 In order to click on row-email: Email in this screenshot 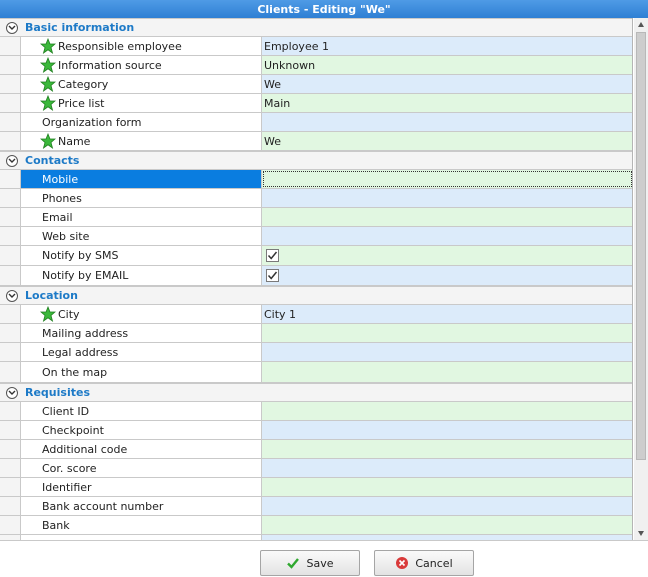, I will do `click(316, 217)`.